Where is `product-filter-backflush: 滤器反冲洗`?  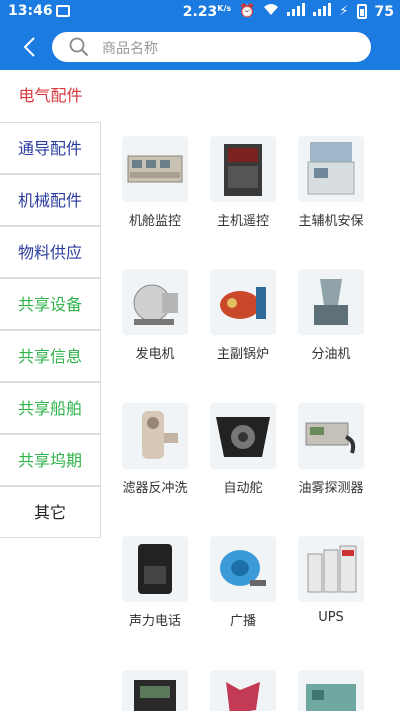
product-filter-backflush: 滤器反冲洗 is located at coordinates (155, 449).